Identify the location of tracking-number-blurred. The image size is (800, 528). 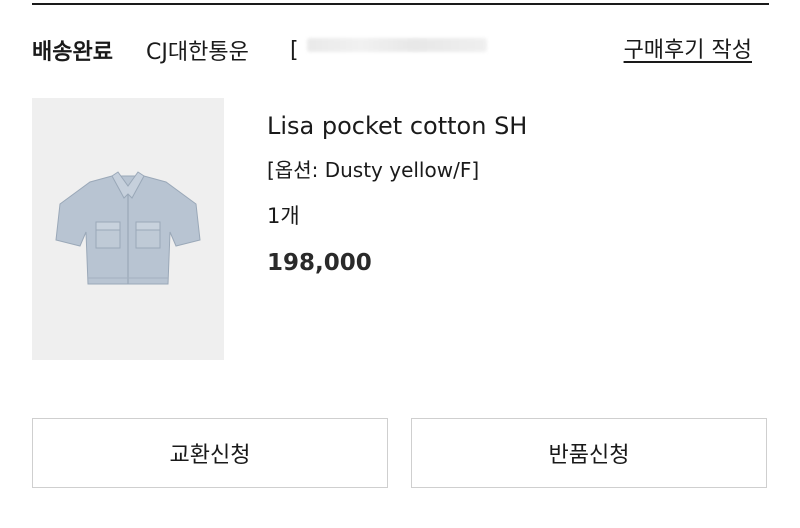
(396, 45).